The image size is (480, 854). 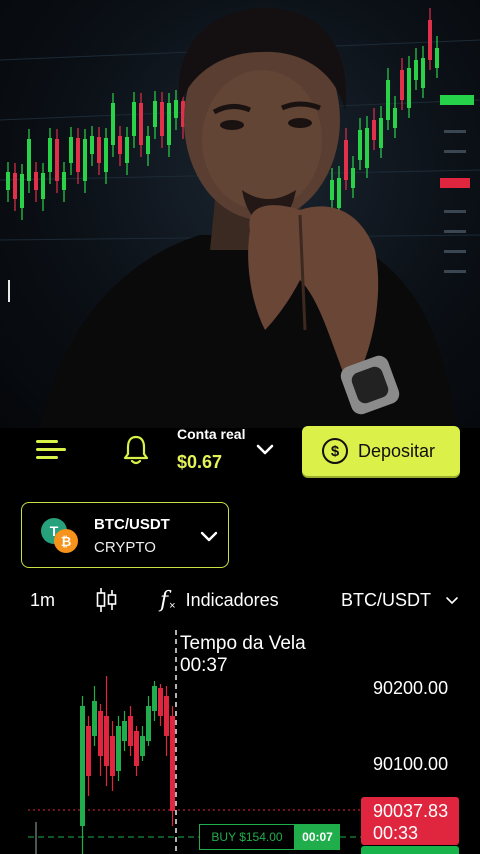 I want to click on chart-type-button, so click(x=107, y=600).